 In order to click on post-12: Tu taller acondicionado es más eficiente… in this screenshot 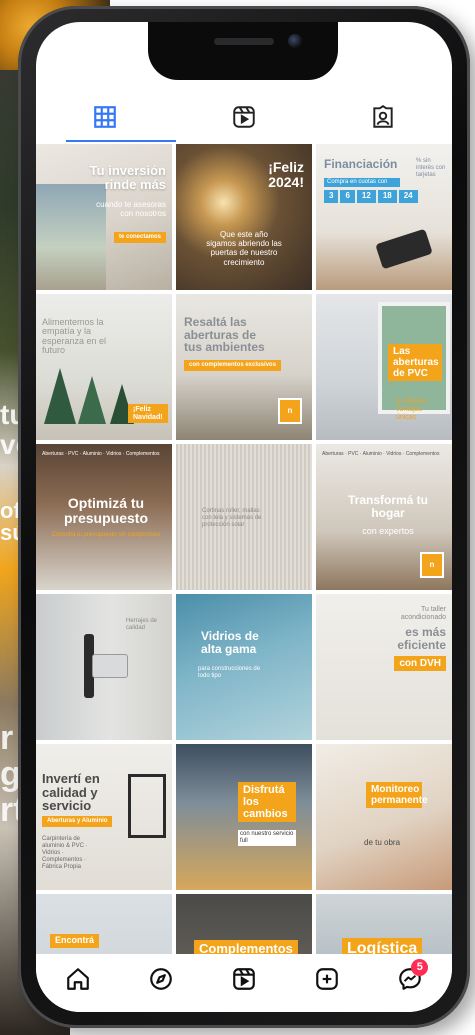, I will do `click(384, 667)`.